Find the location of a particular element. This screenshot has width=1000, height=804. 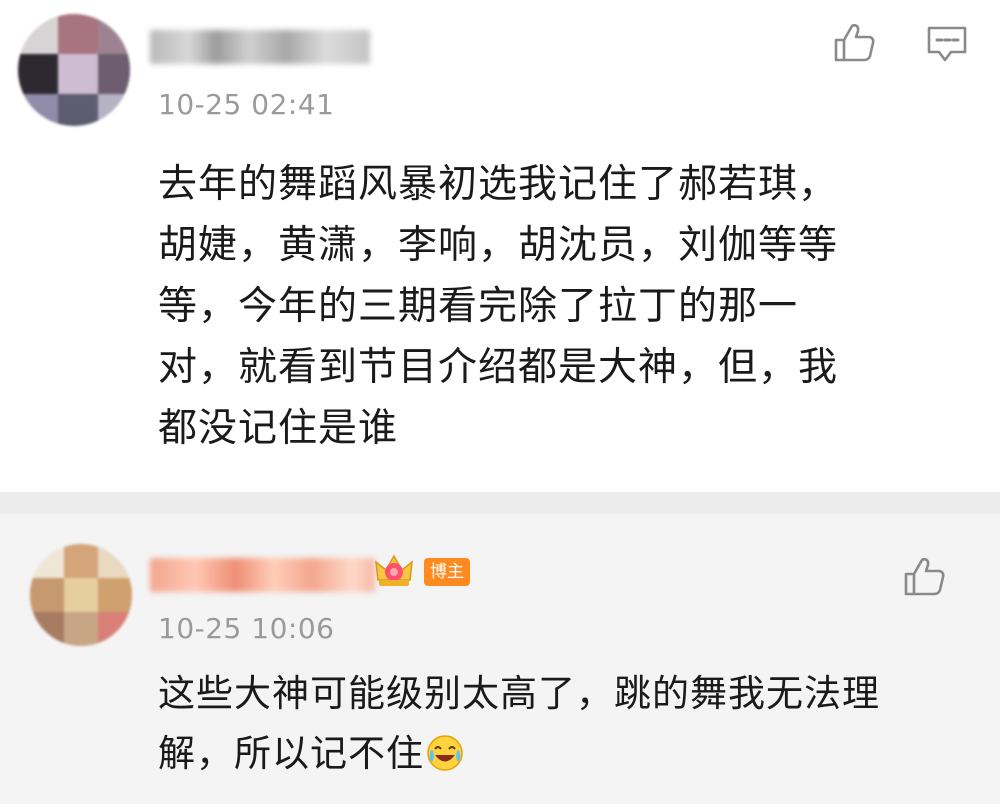

comment-line: 都没记住是谁 is located at coordinates (278, 428).